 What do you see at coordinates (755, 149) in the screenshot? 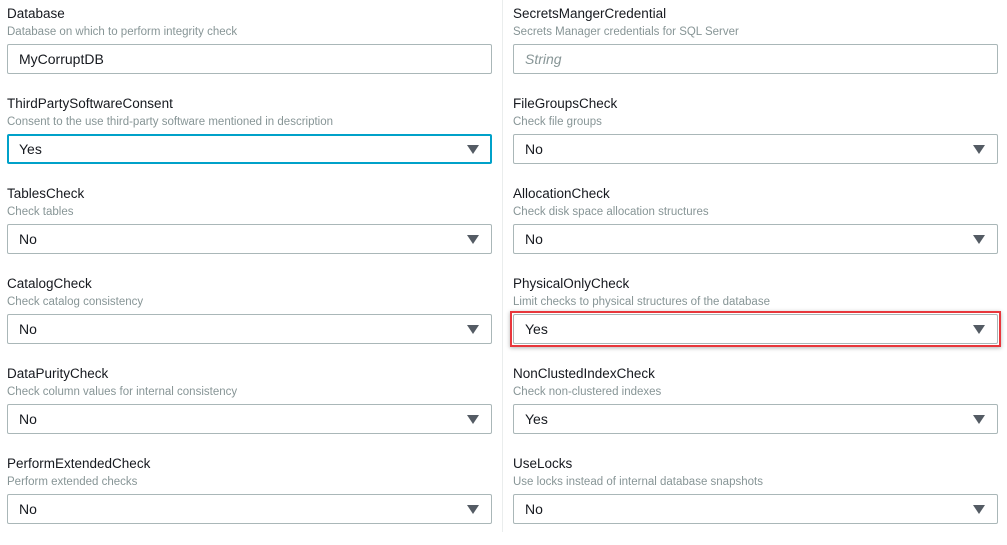
I see `file-groups-check-select: No` at bounding box center [755, 149].